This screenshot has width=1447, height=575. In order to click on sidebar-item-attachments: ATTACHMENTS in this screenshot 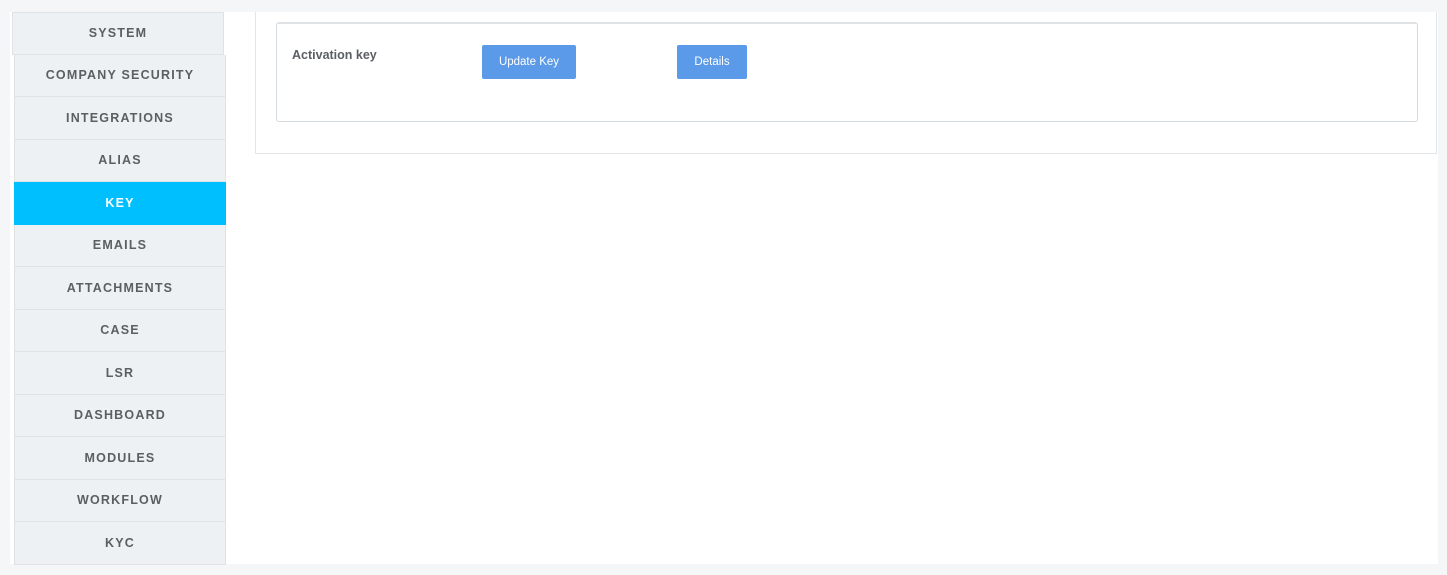, I will do `click(120, 288)`.